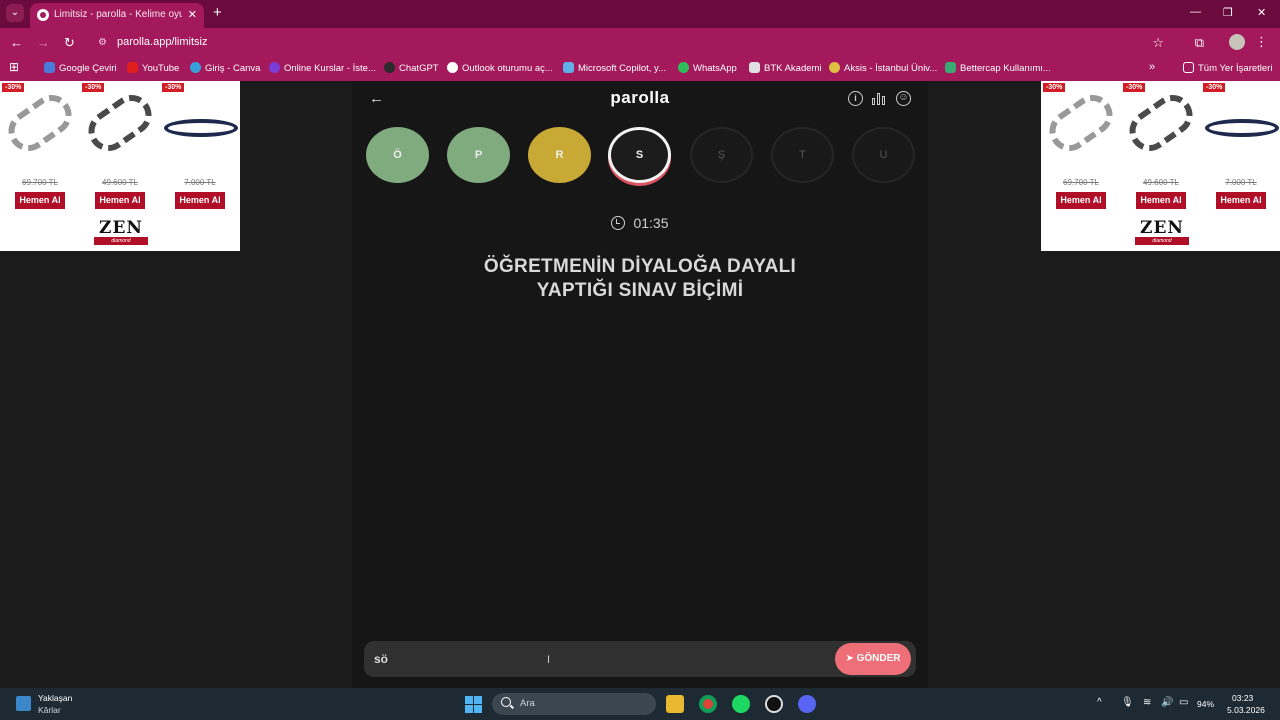  What do you see at coordinates (478, 155) in the screenshot?
I see `letter-bubble-correct: P` at bounding box center [478, 155].